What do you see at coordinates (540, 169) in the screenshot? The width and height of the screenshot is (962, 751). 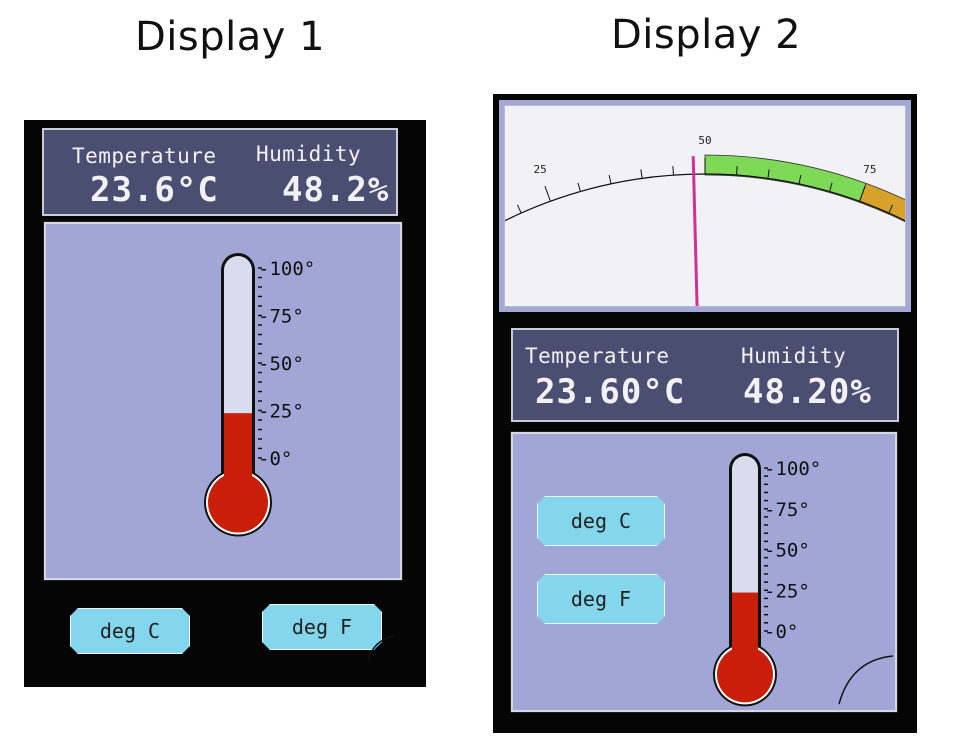 I see `gauge-label: 25` at bounding box center [540, 169].